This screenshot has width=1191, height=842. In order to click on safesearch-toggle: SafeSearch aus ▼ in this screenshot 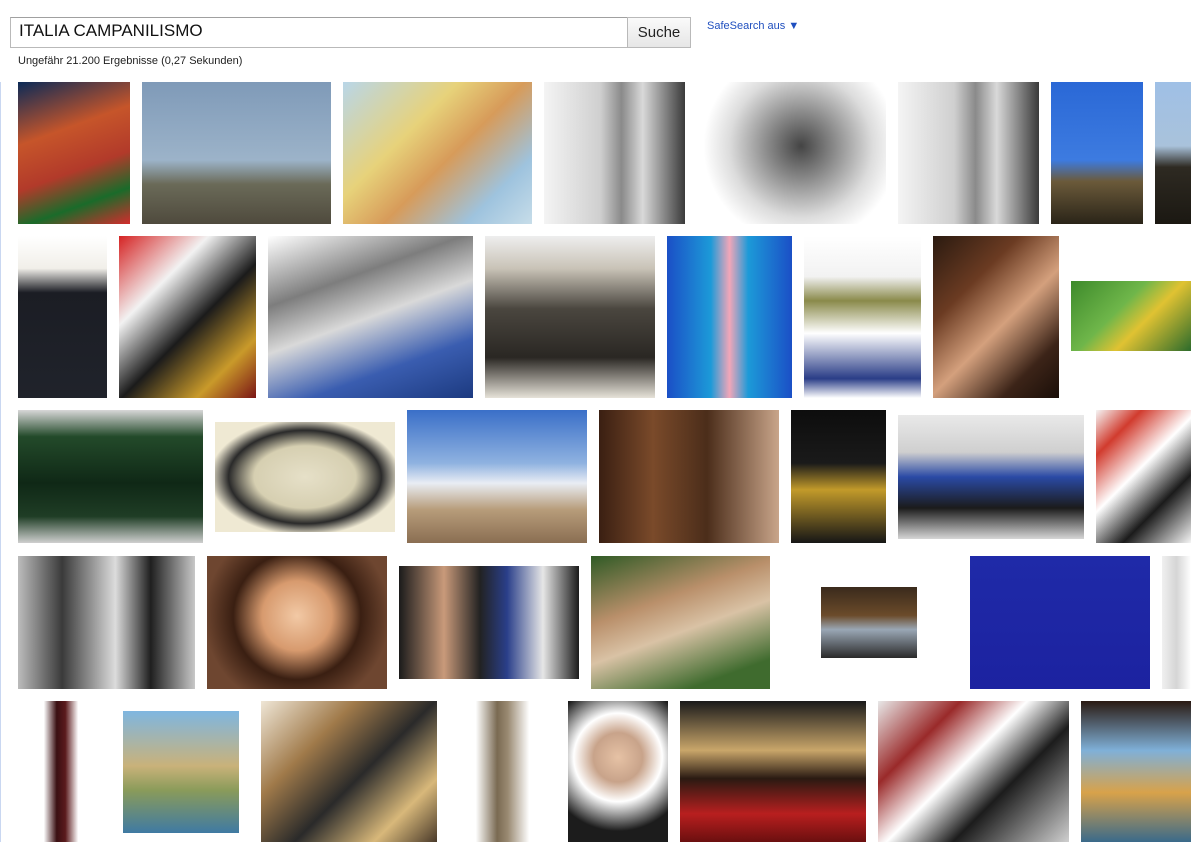, I will do `click(753, 26)`.